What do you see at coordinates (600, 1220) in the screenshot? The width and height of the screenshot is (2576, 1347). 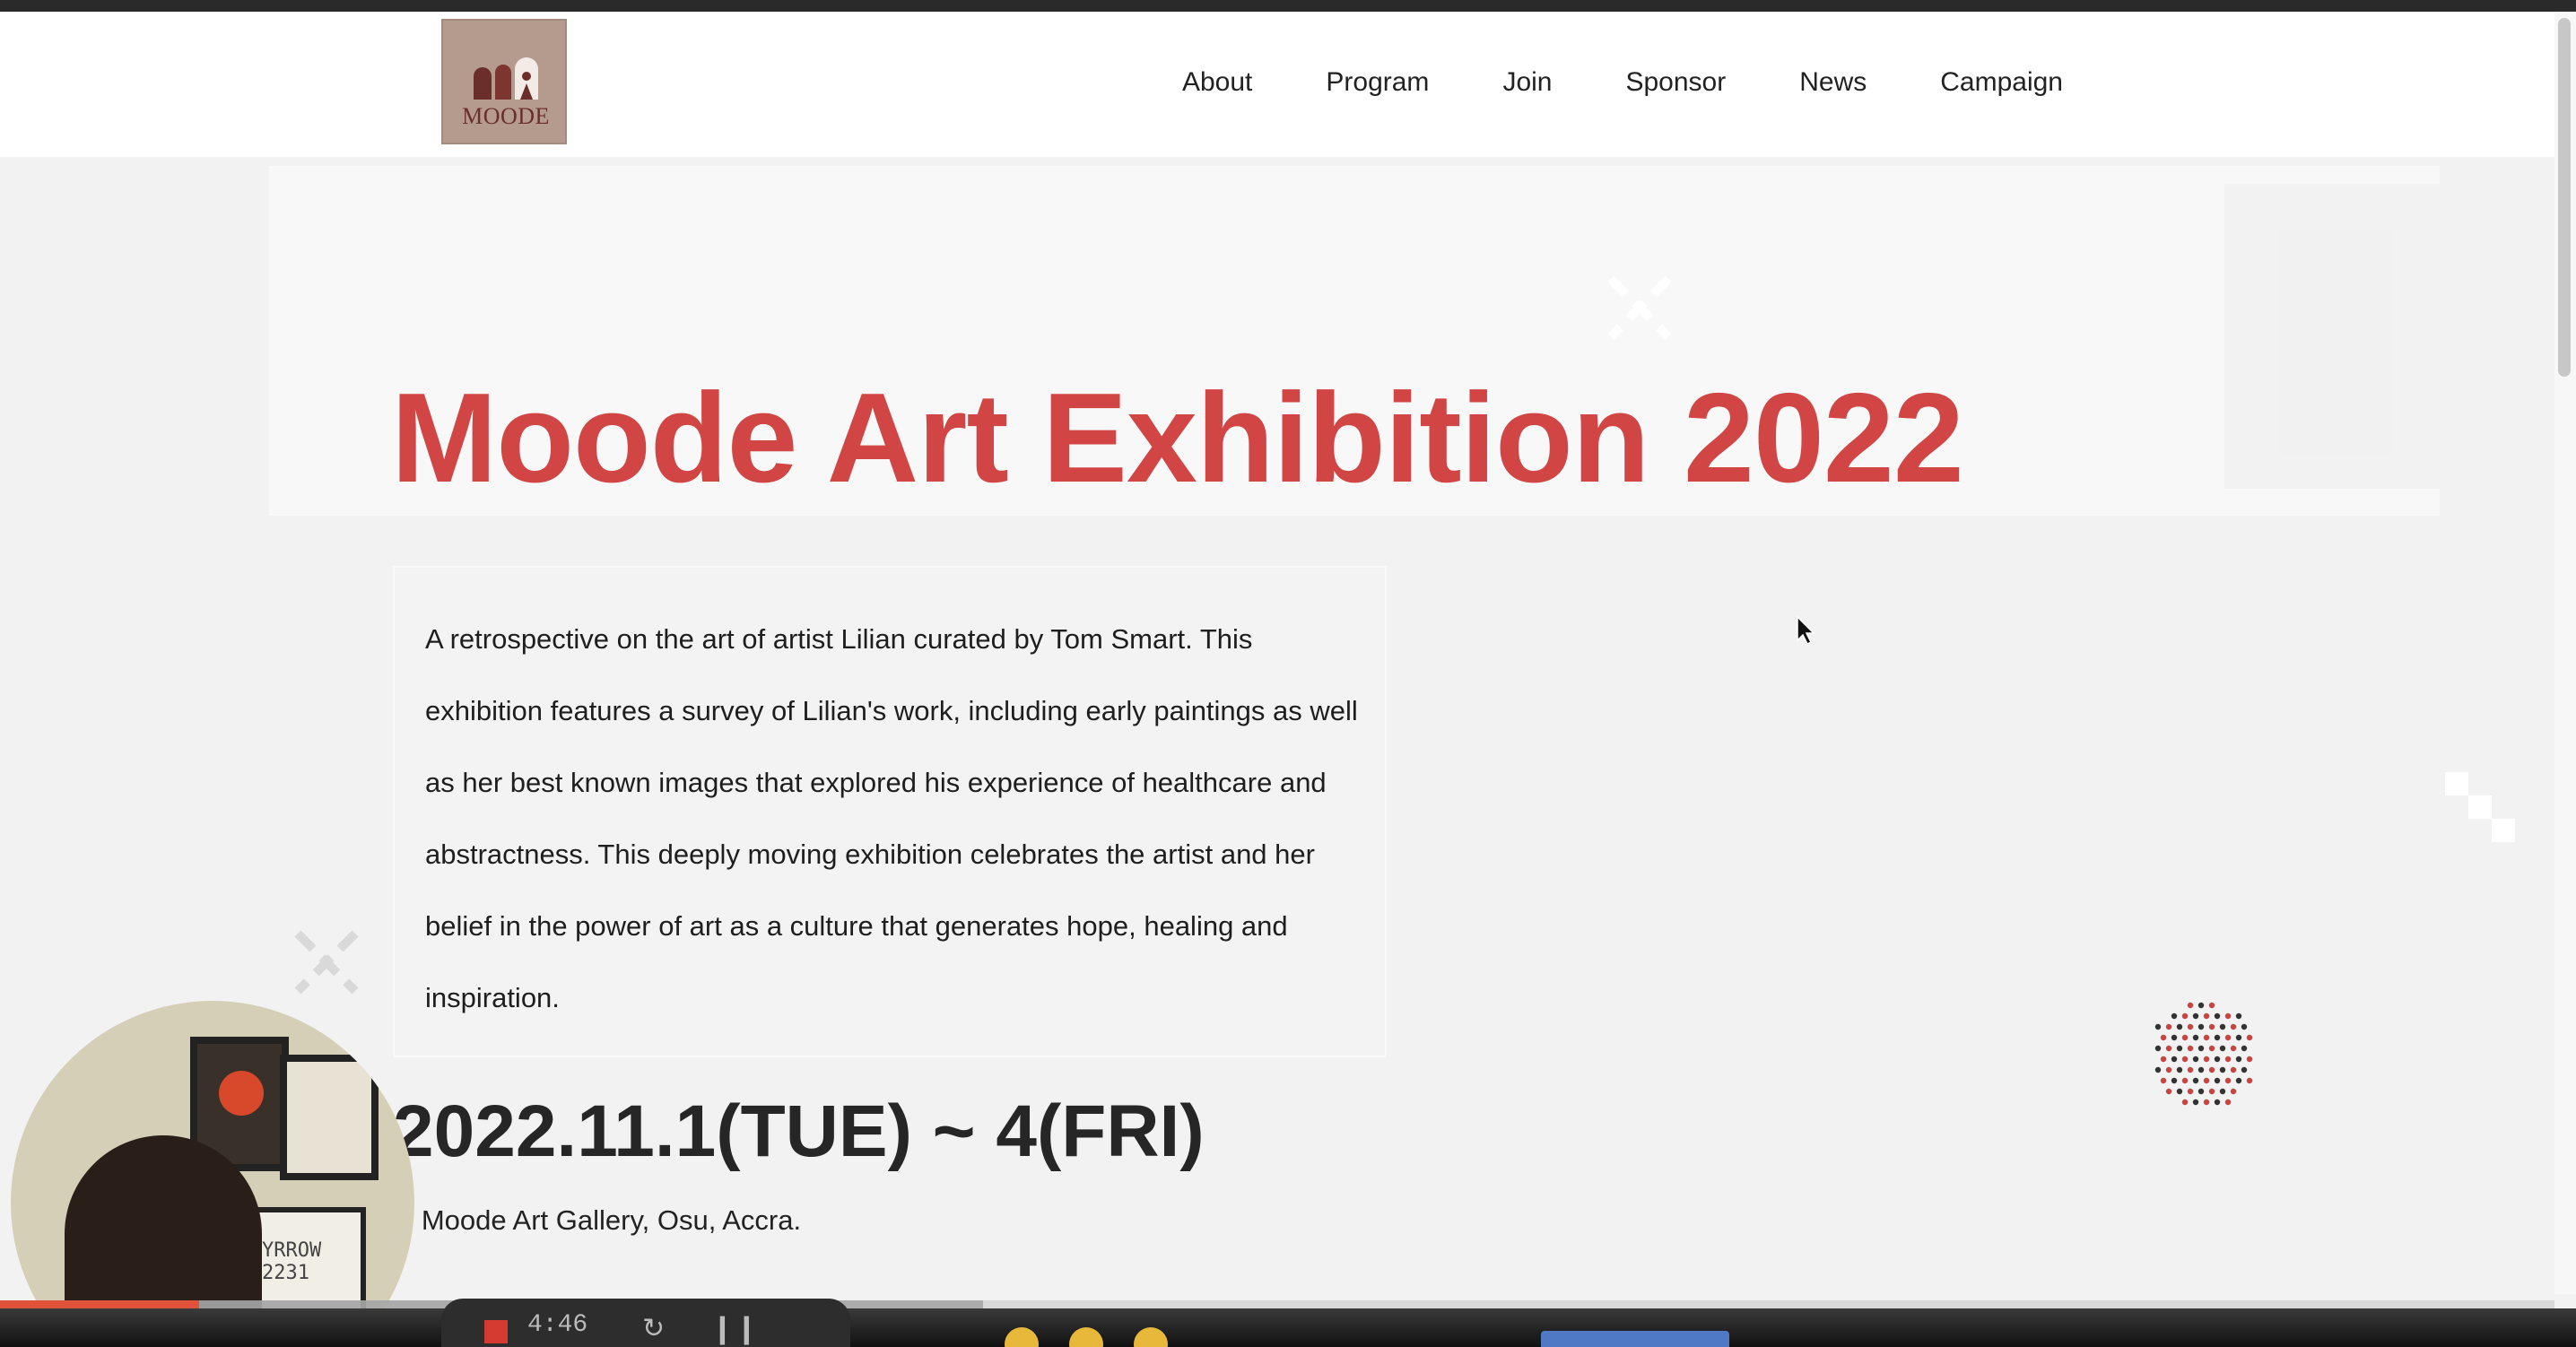 I see `exhibition-venue: e Moode Art Gallery, Osu, Accra.` at bounding box center [600, 1220].